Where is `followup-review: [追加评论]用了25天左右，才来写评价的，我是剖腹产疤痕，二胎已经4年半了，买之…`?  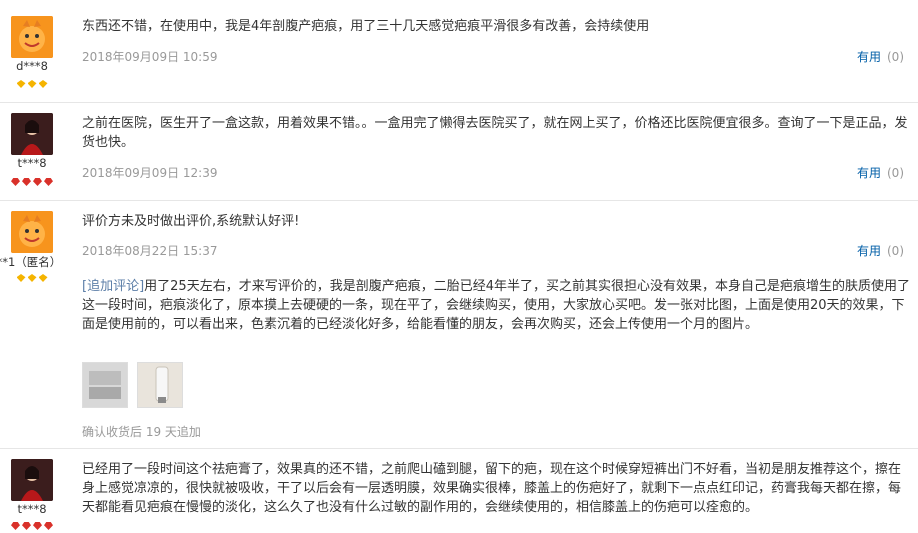
followup-review: [追加评论]用了25天左右，才来写评价的，我是剖腹产疤痕，二胎已经4年半了，买之… is located at coordinates (497, 305).